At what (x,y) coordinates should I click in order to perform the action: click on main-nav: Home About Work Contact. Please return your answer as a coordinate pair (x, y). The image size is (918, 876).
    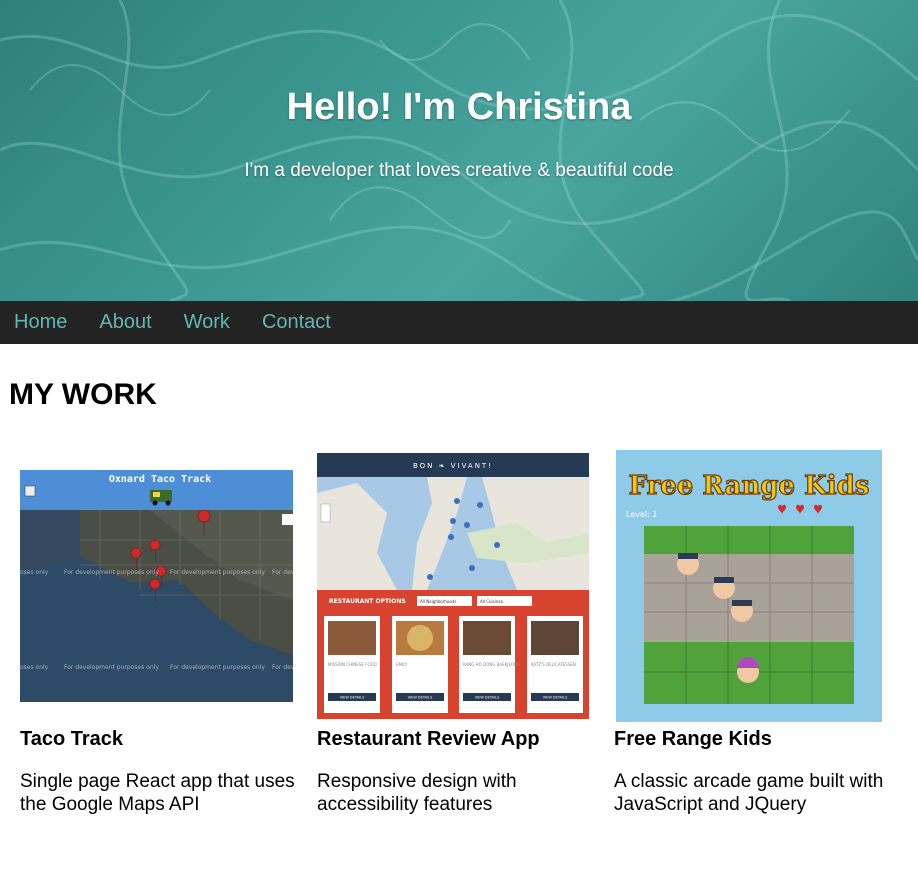
    Looking at the image, I should click on (459, 322).